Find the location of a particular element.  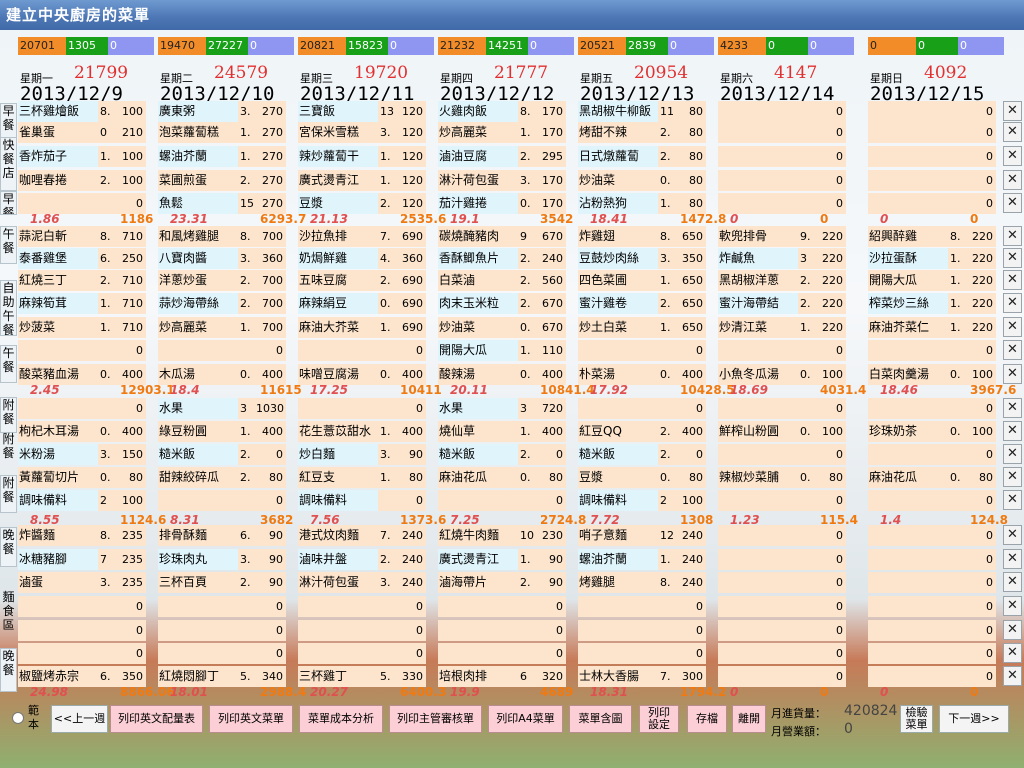

dish-cost: 0. is located at coordinates (527, 203).